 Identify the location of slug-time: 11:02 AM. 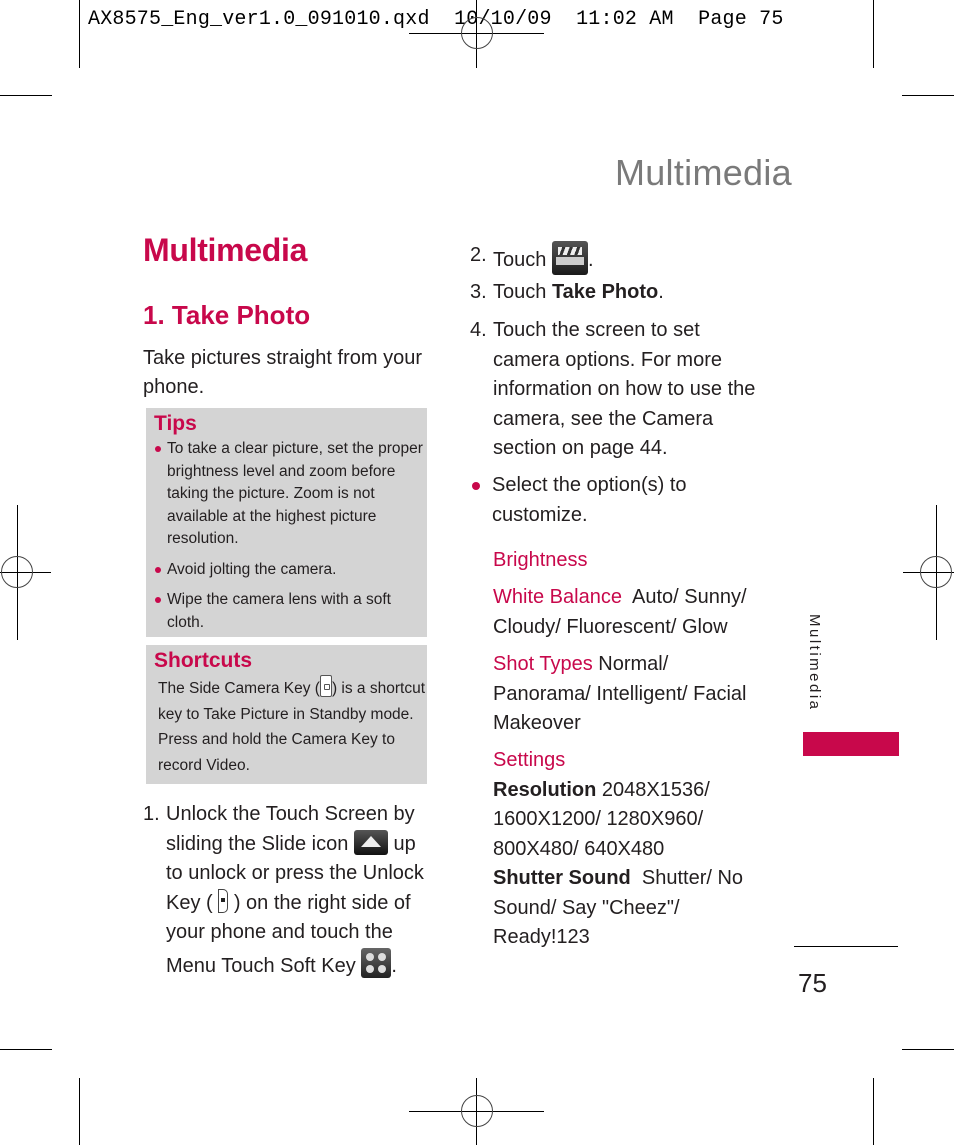
(625, 19).